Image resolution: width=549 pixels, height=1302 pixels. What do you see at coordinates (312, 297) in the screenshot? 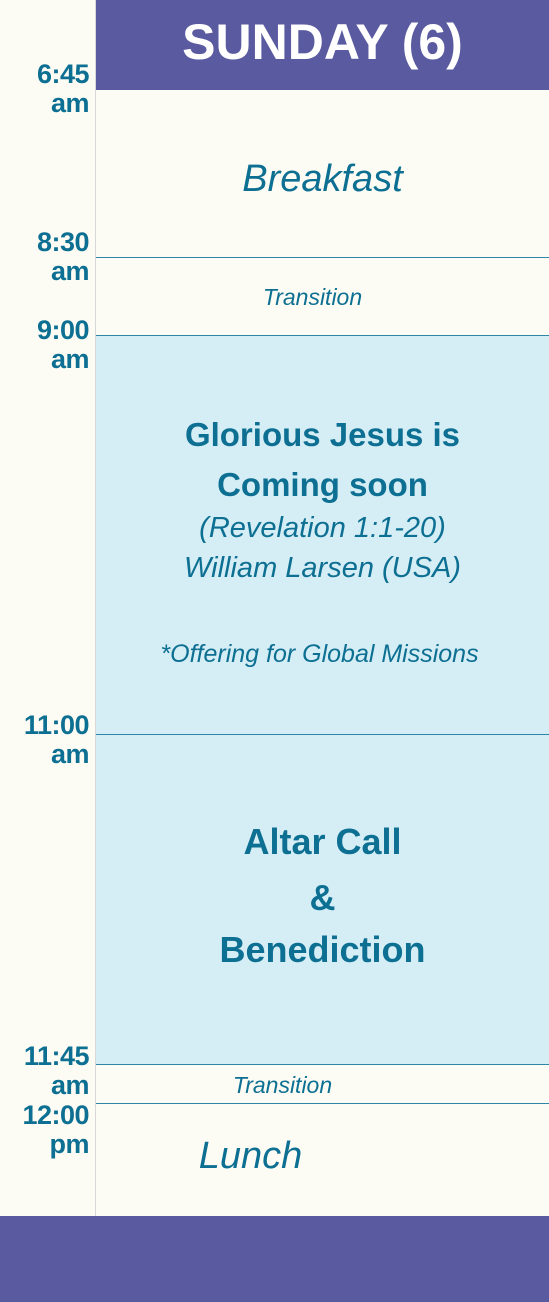
I see `transition-event-1: Transition` at bounding box center [312, 297].